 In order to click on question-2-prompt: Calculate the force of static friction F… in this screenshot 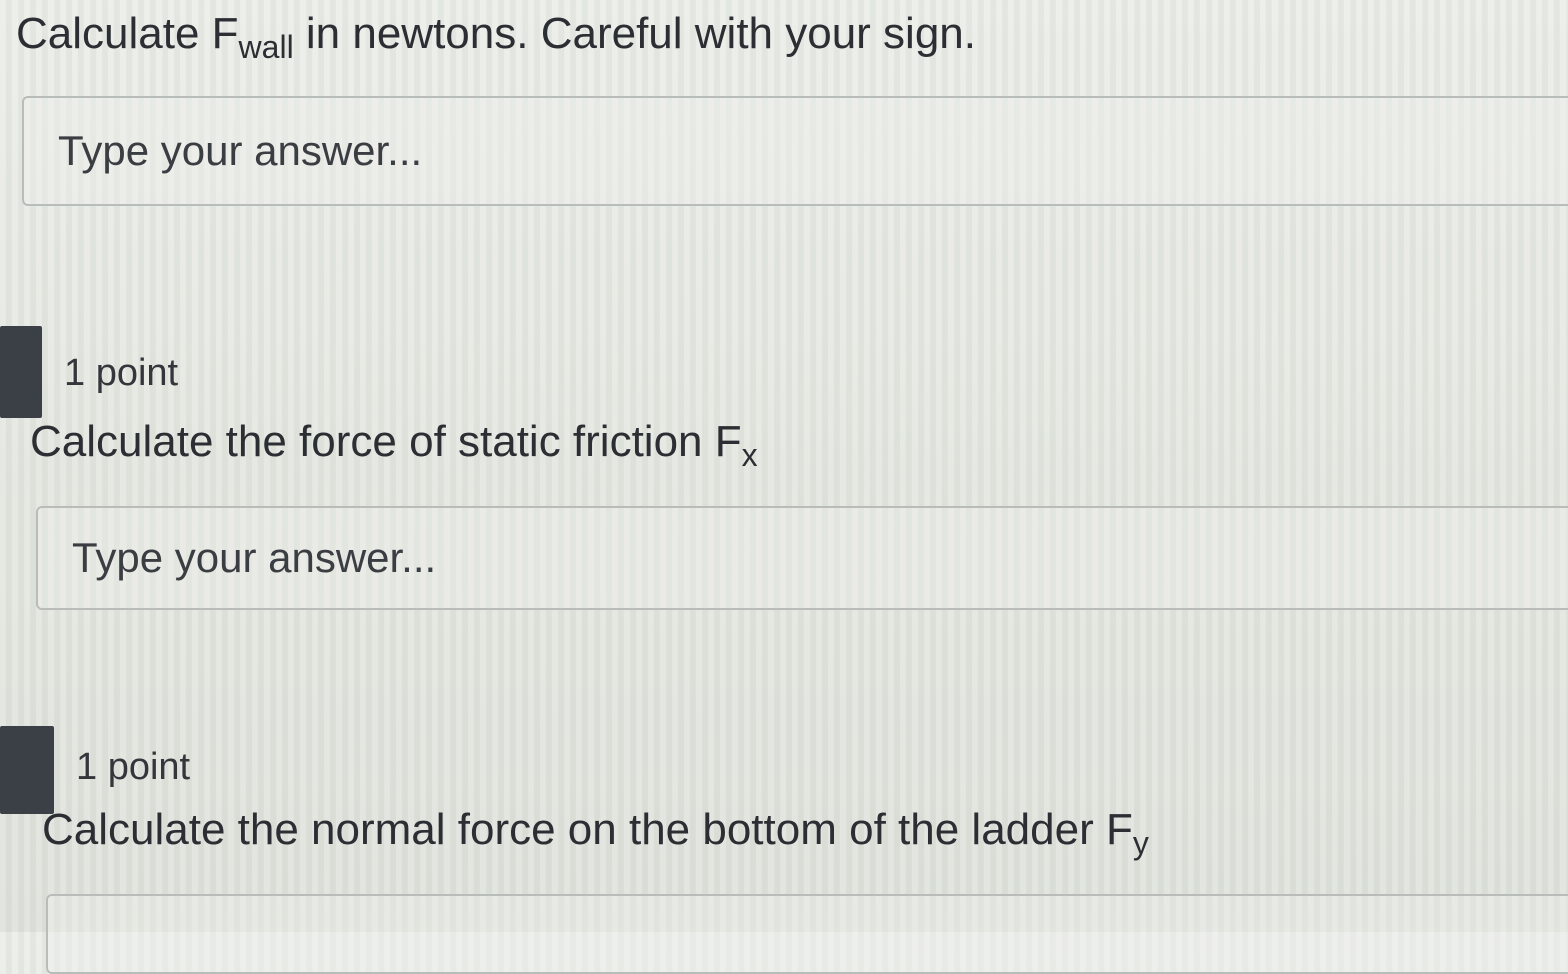, I will do `click(394, 444)`.